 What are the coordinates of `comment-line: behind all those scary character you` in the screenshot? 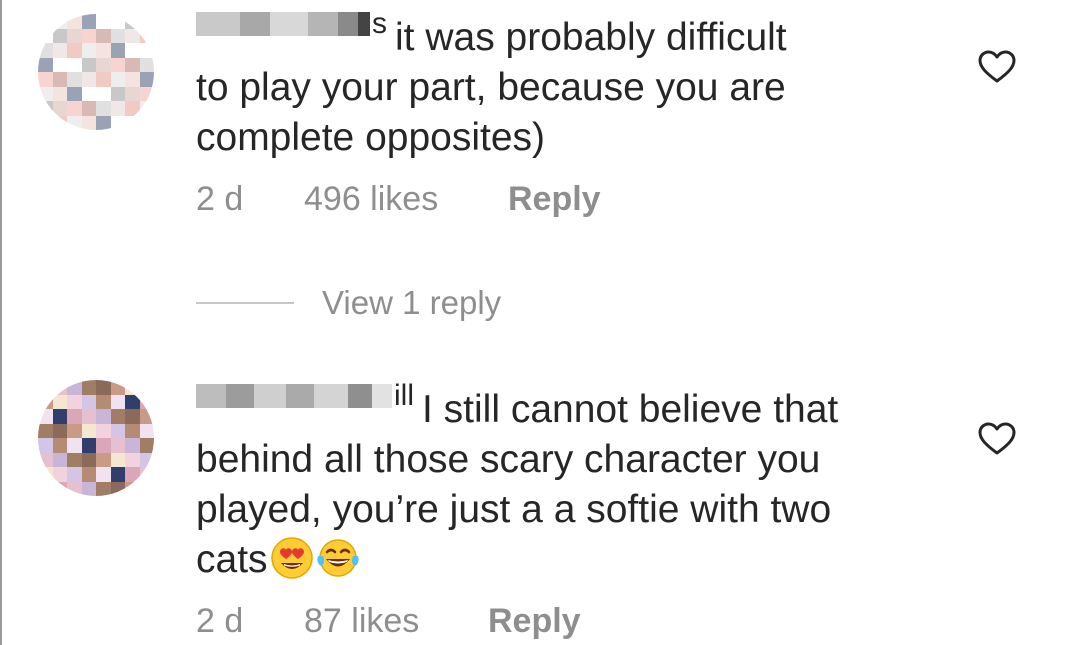 It's located at (508, 459).